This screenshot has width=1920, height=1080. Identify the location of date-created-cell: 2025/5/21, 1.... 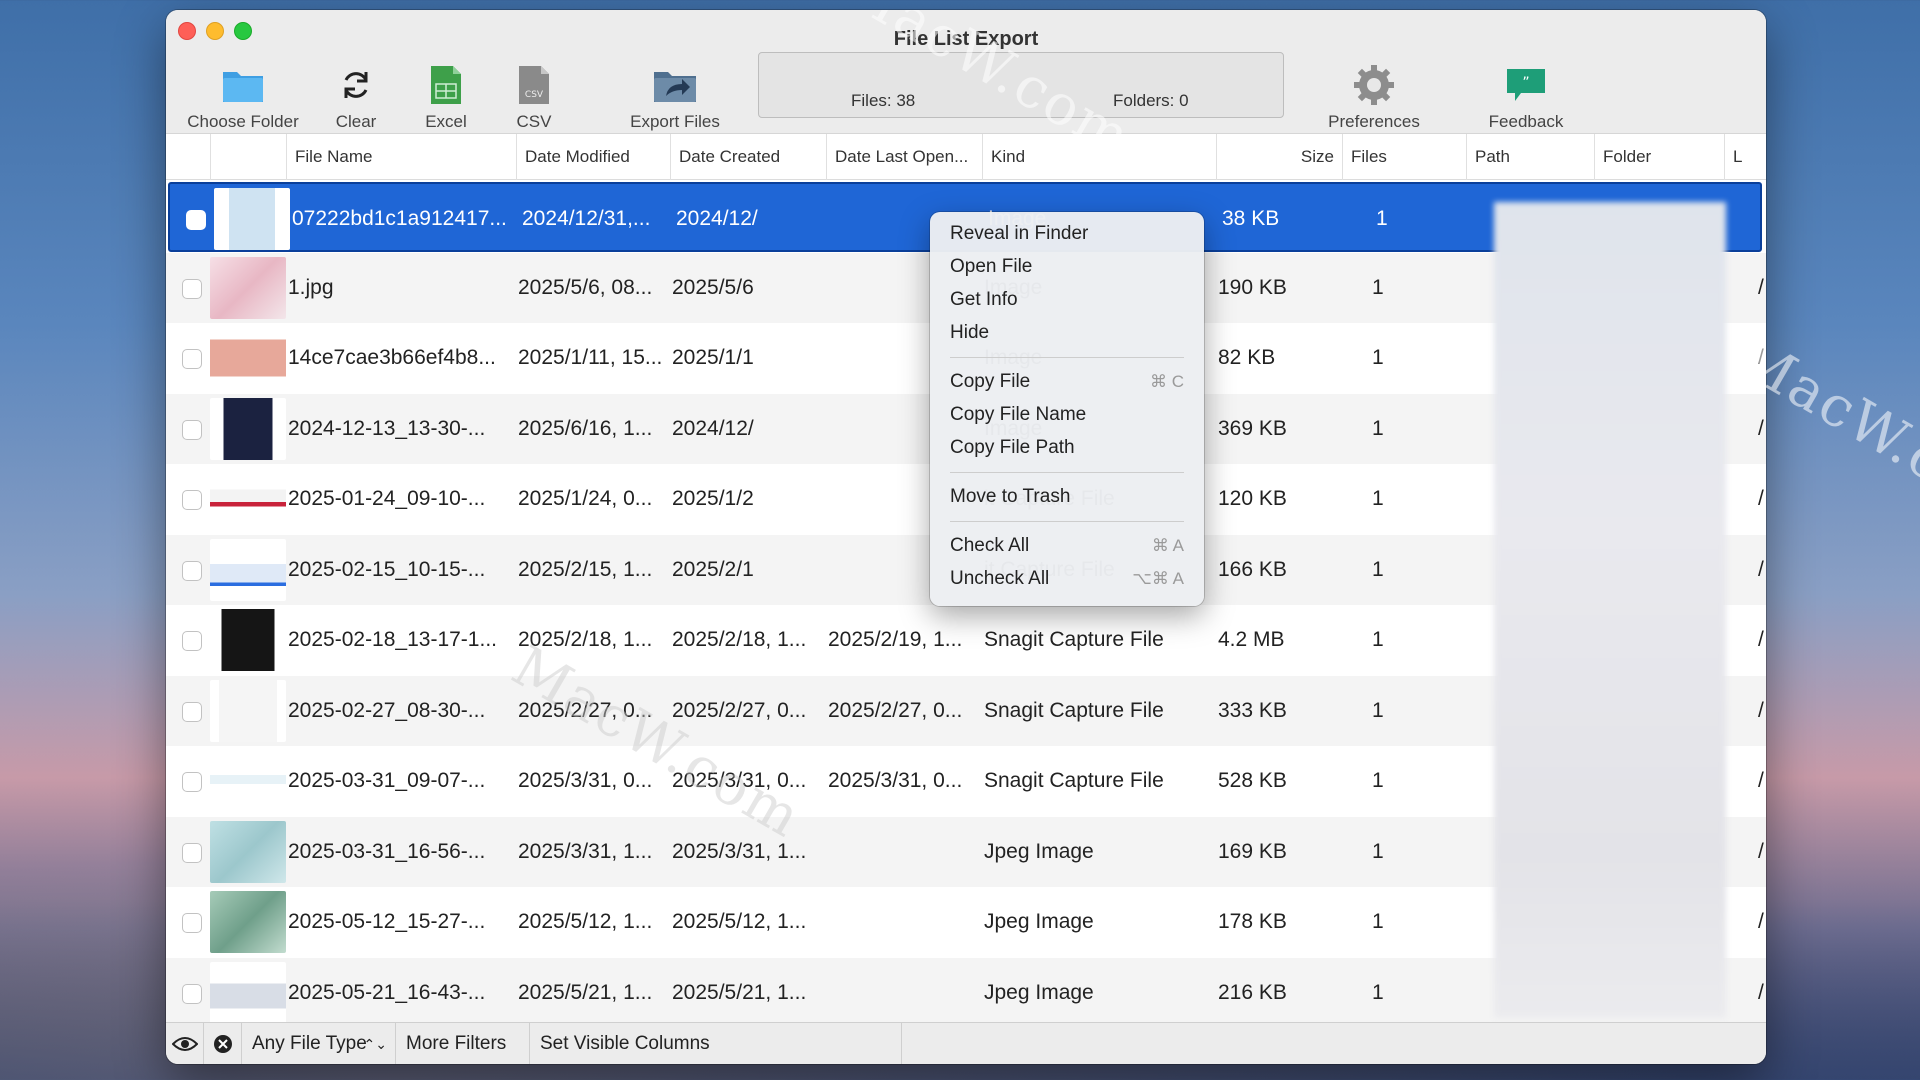
(739, 992).